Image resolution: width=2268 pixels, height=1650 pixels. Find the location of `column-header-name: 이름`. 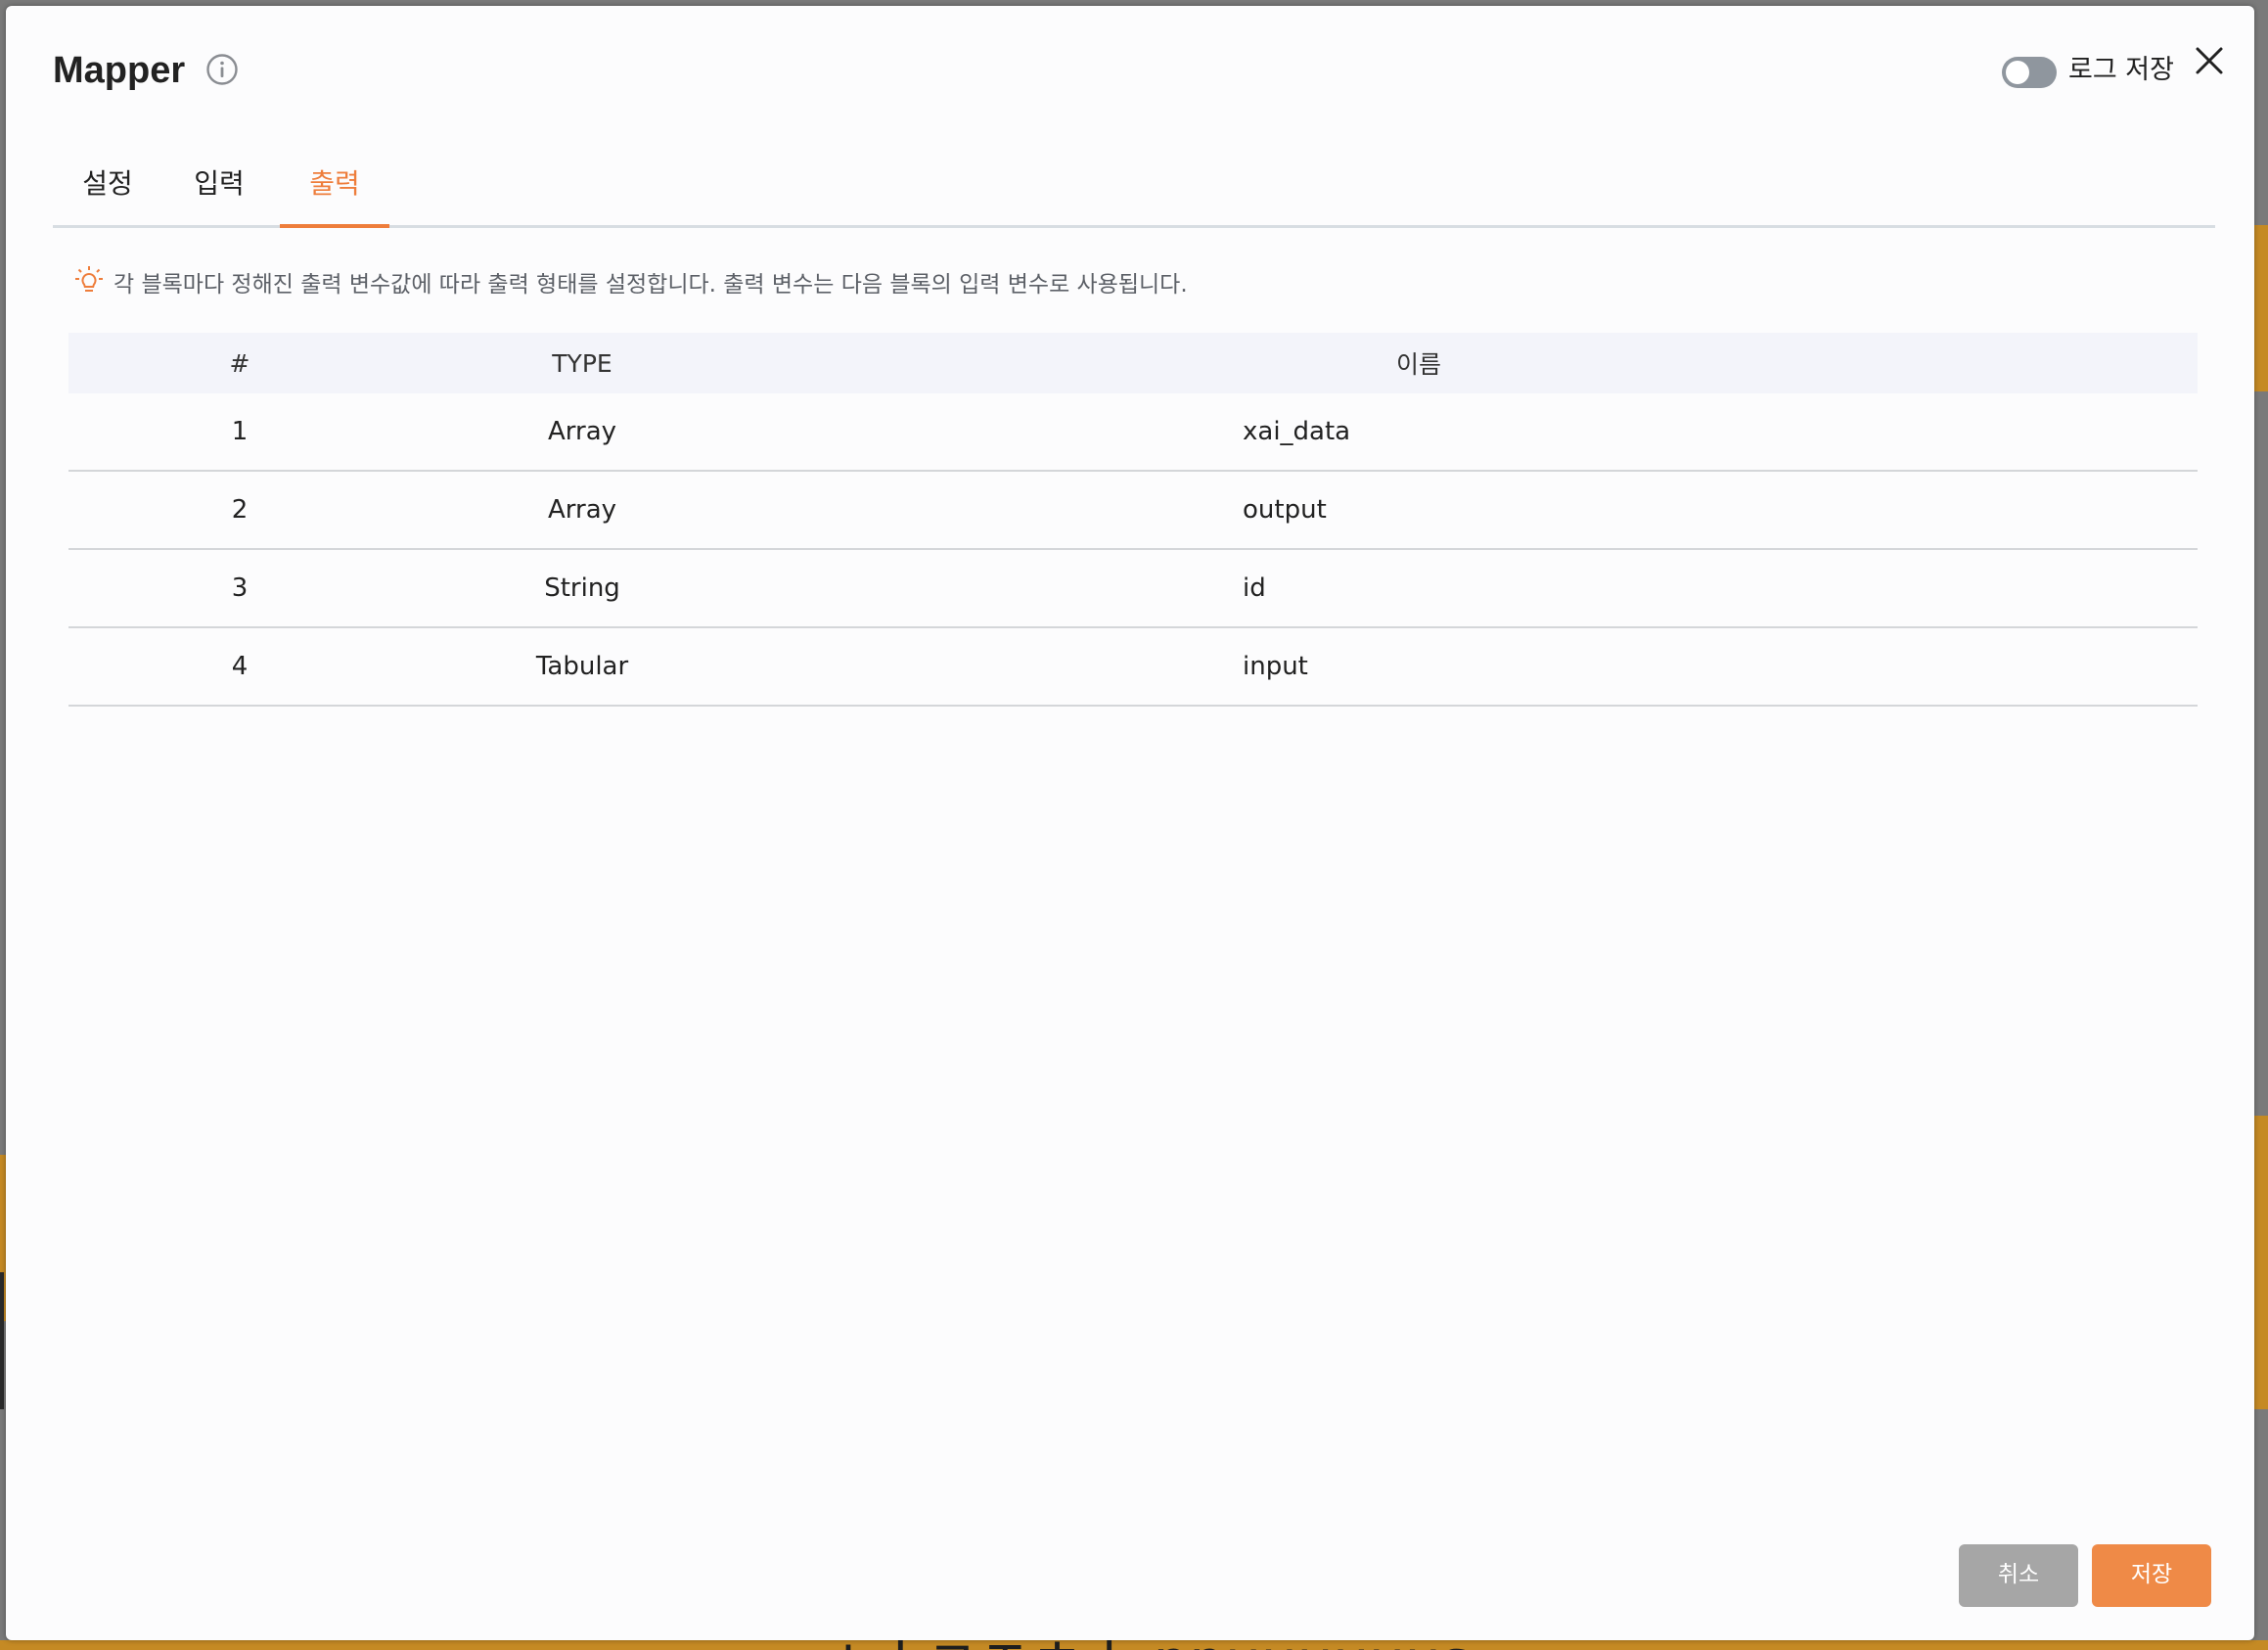

column-header-name: 이름 is located at coordinates (1418, 364).